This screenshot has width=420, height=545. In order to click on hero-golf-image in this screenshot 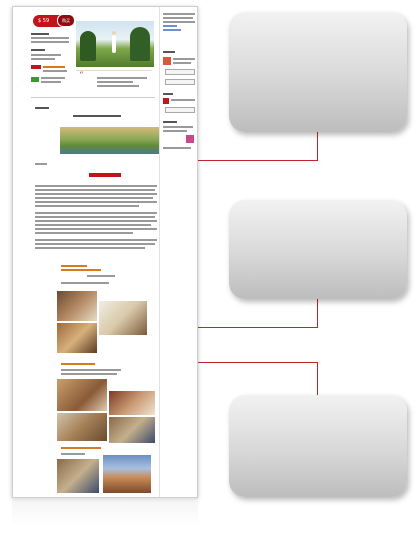, I will do `click(115, 44)`.